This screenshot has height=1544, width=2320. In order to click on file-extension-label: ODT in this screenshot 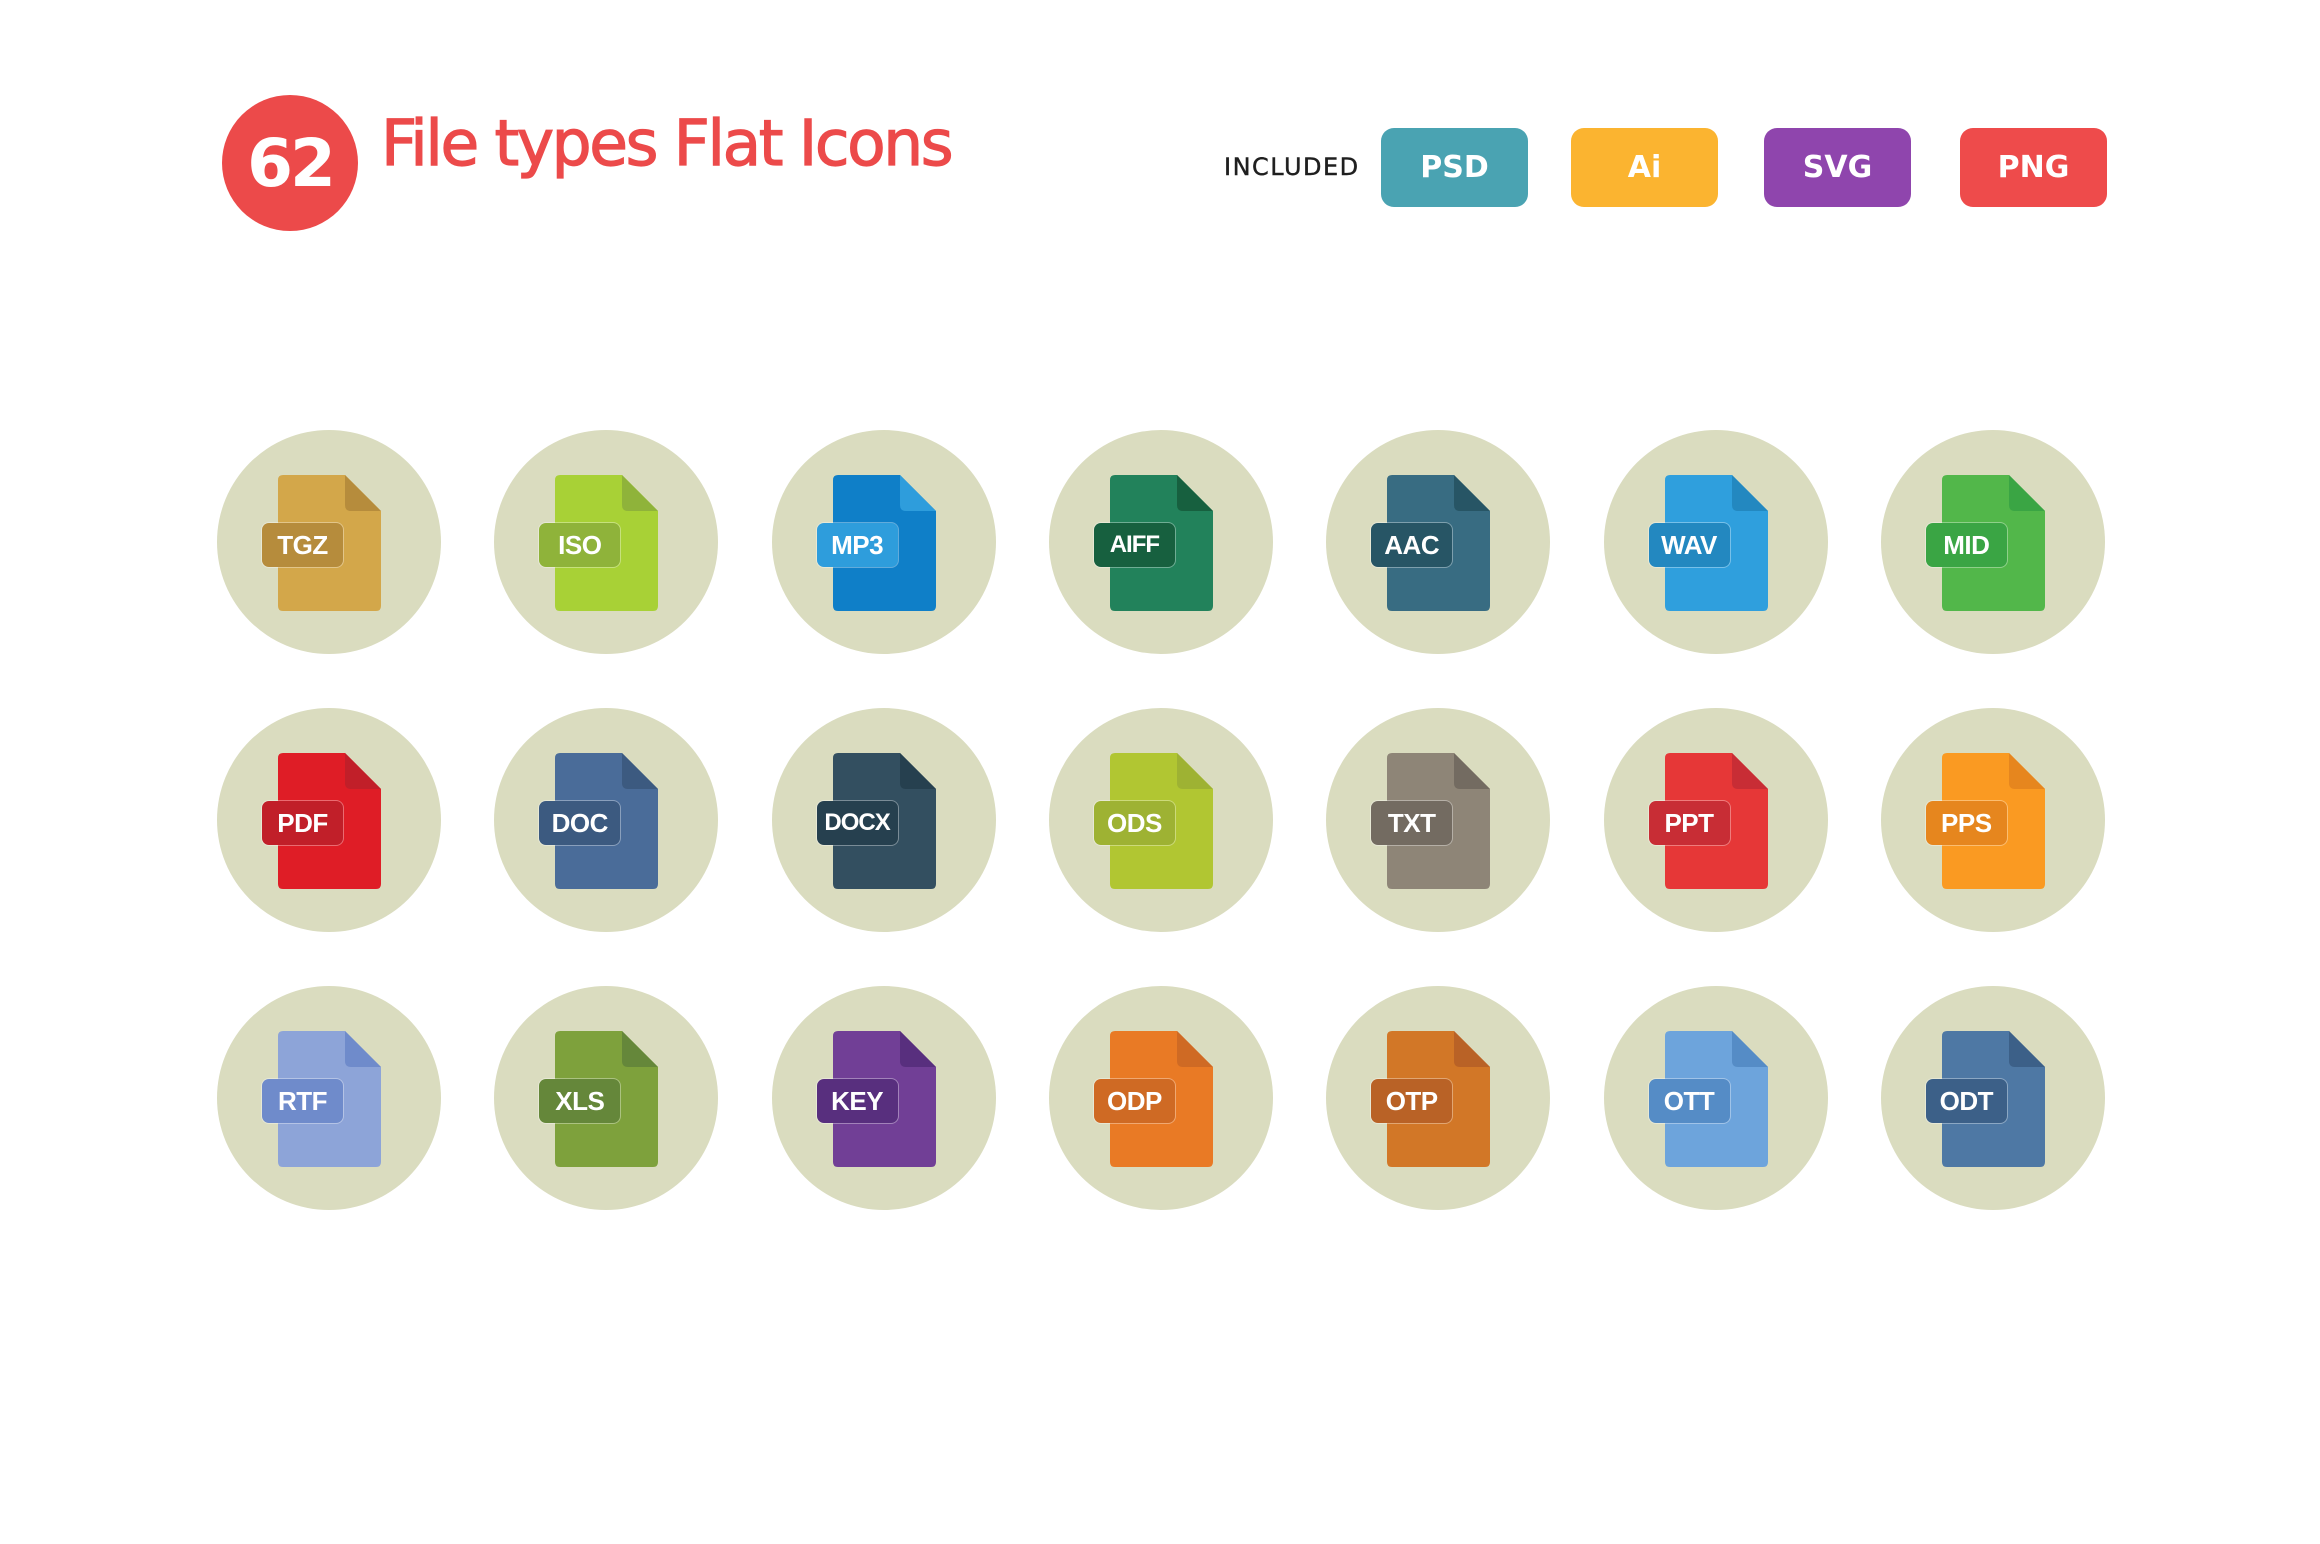, I will do `click(1966, 1101)`.